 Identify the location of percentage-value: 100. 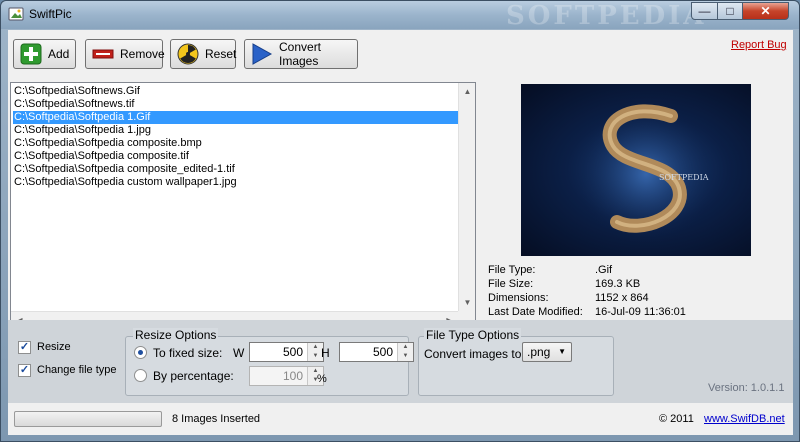
(292, 376).